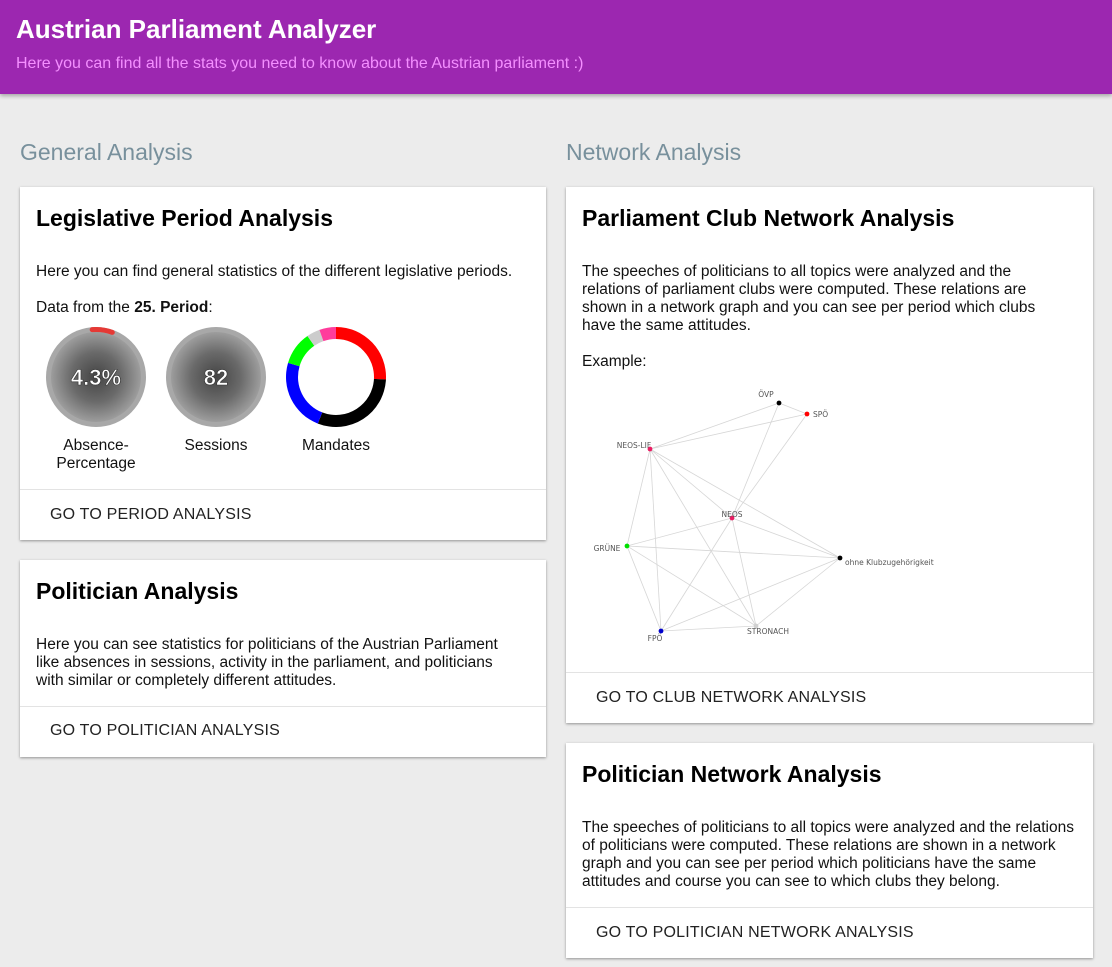  I want to click on card-title: Parliament Club Network Analysis, so click(768, 218).